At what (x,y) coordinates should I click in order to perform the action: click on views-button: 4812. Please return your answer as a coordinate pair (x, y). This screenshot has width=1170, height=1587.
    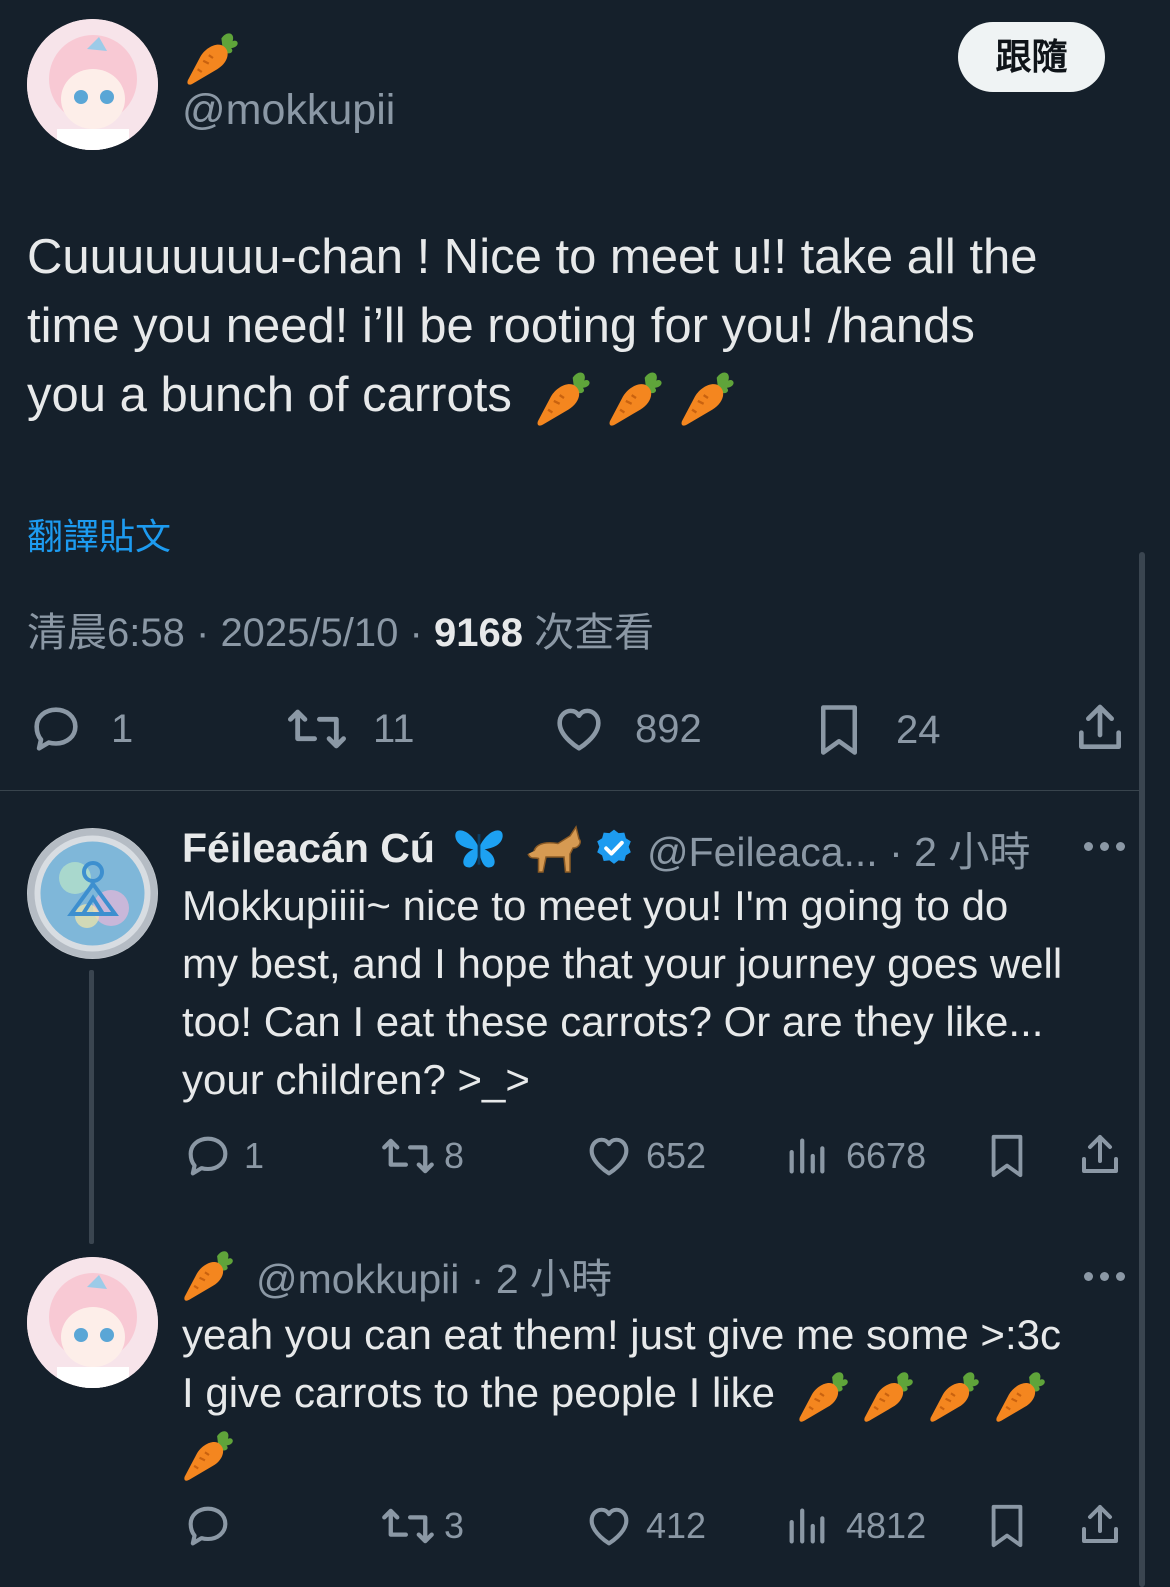
    Looking at the image, I should click on (855, 1526).